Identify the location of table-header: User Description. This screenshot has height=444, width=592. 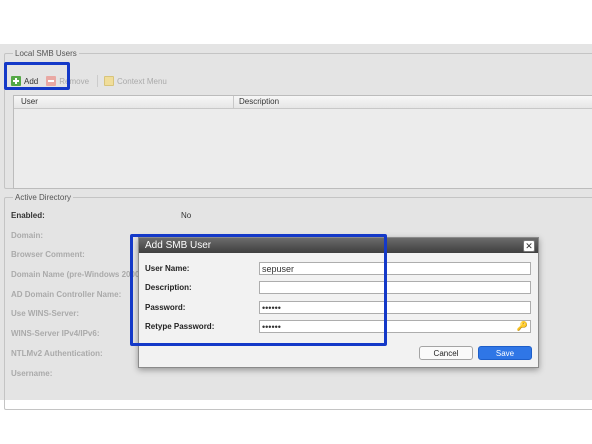
(303, 102).